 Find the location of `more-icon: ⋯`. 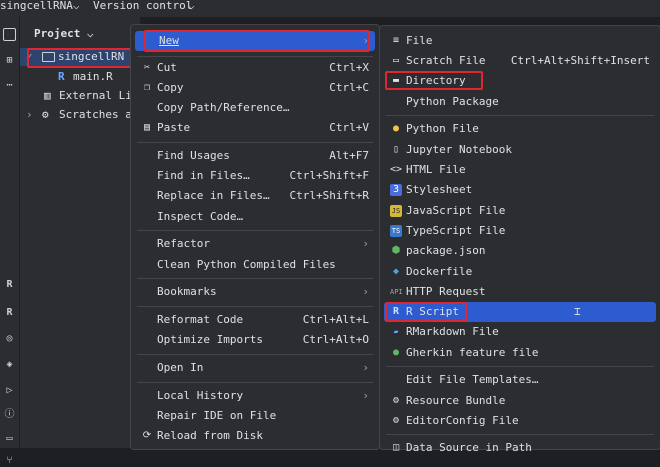

more-icon: ⋯ is located at coordinates (9, 85).